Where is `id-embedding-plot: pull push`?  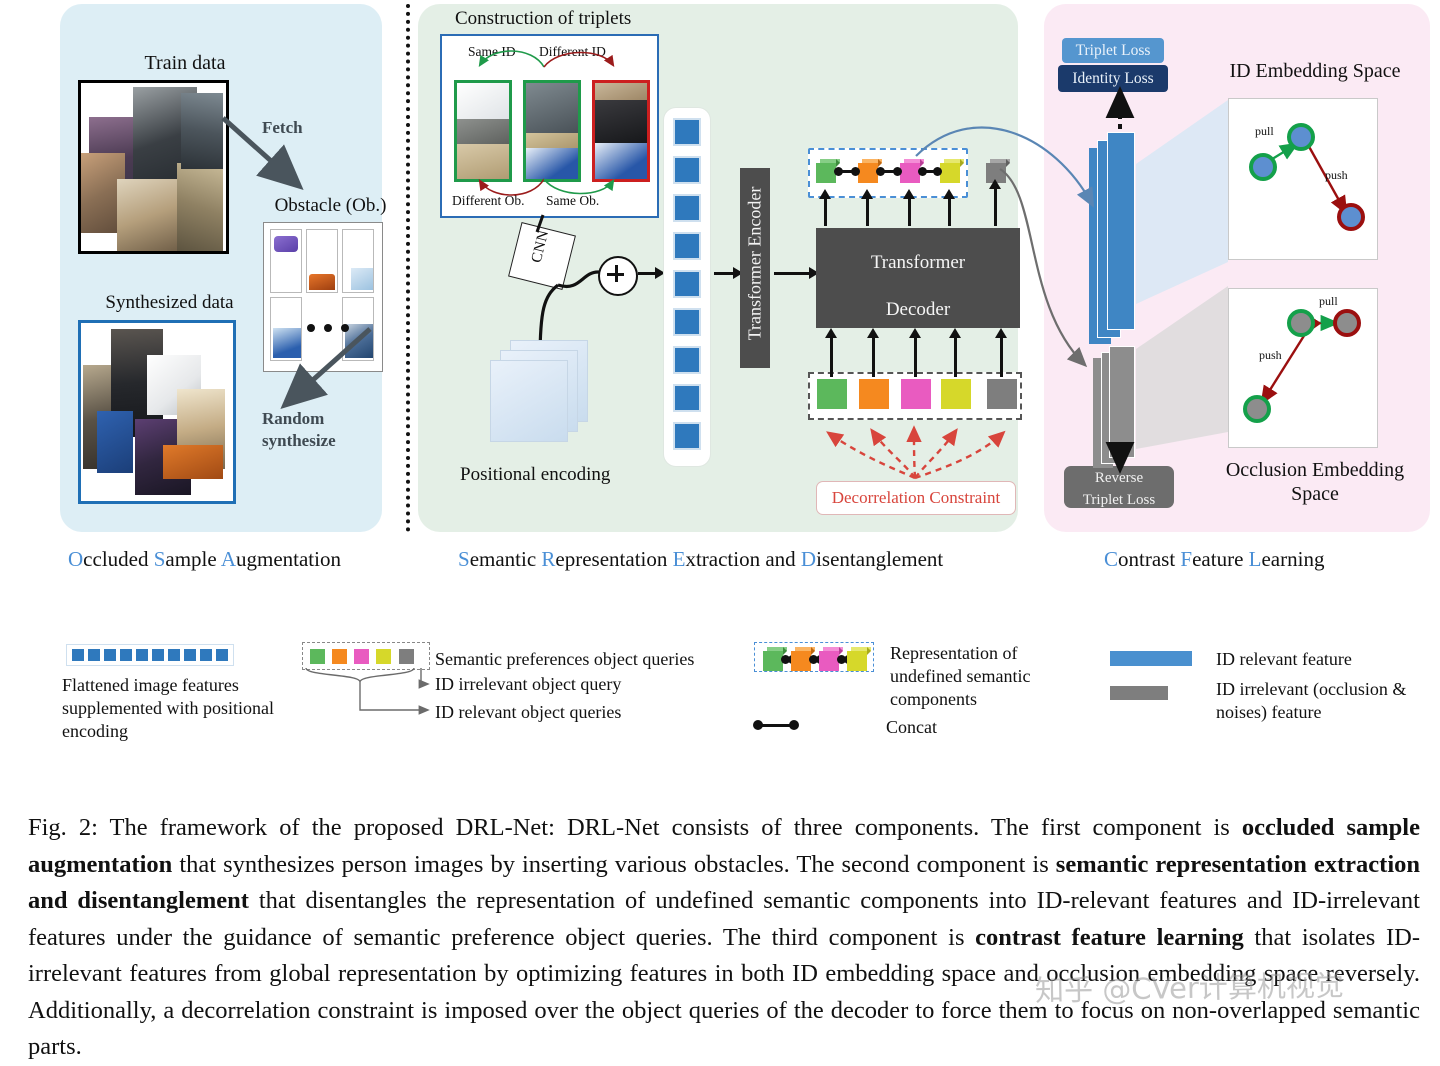
id-embedding-plot: pull push is located at coordinates (1307, 177).